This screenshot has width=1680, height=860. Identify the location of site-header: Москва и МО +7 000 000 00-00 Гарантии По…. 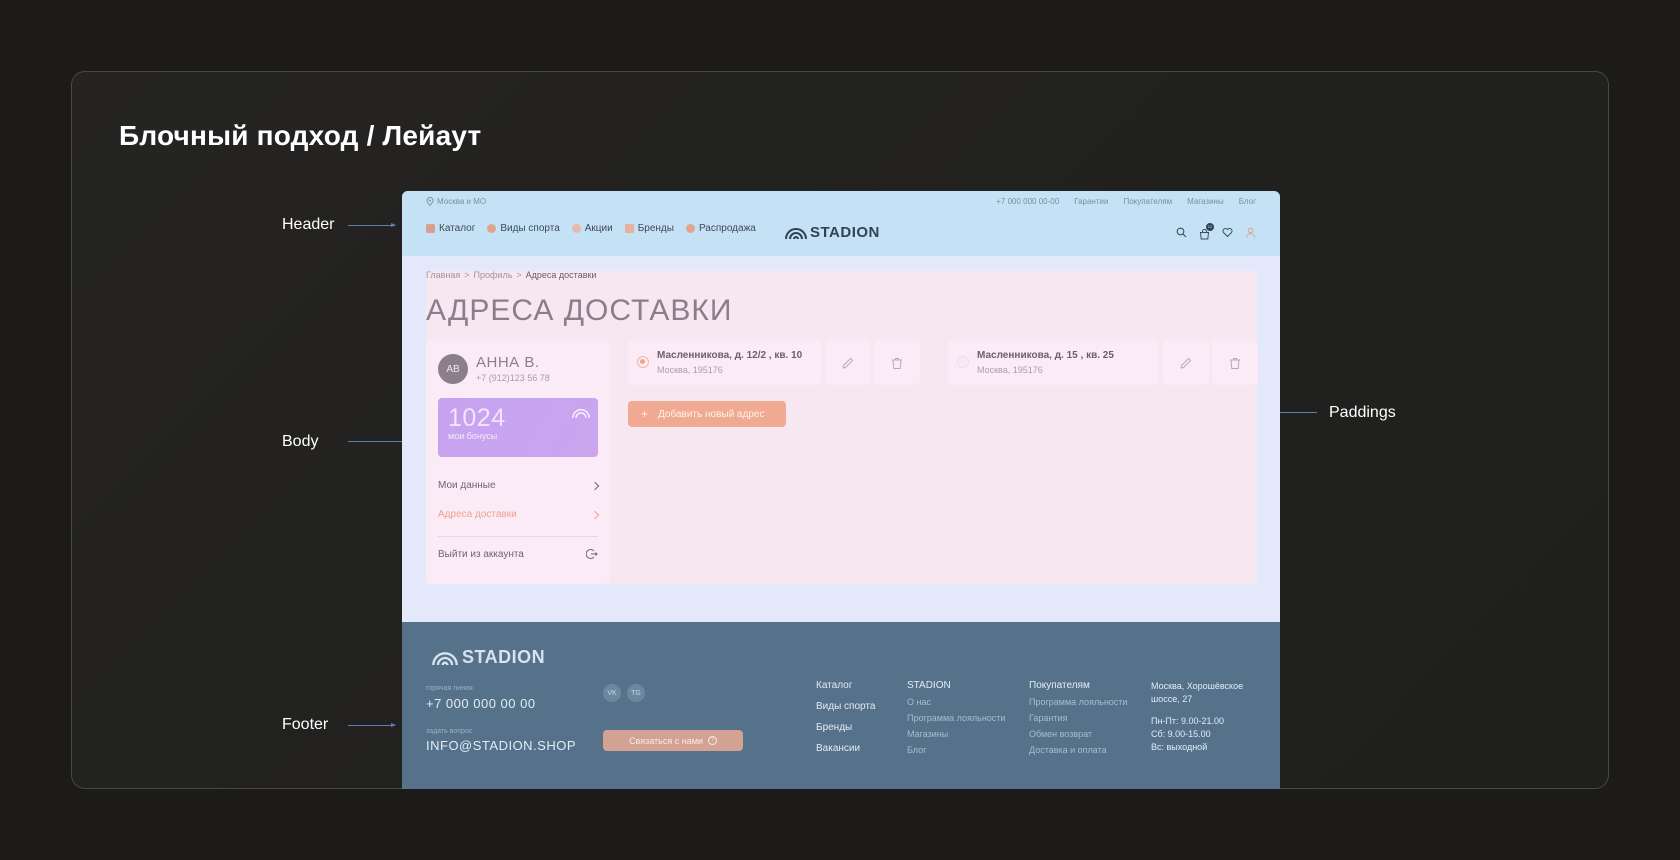
(841, 223).